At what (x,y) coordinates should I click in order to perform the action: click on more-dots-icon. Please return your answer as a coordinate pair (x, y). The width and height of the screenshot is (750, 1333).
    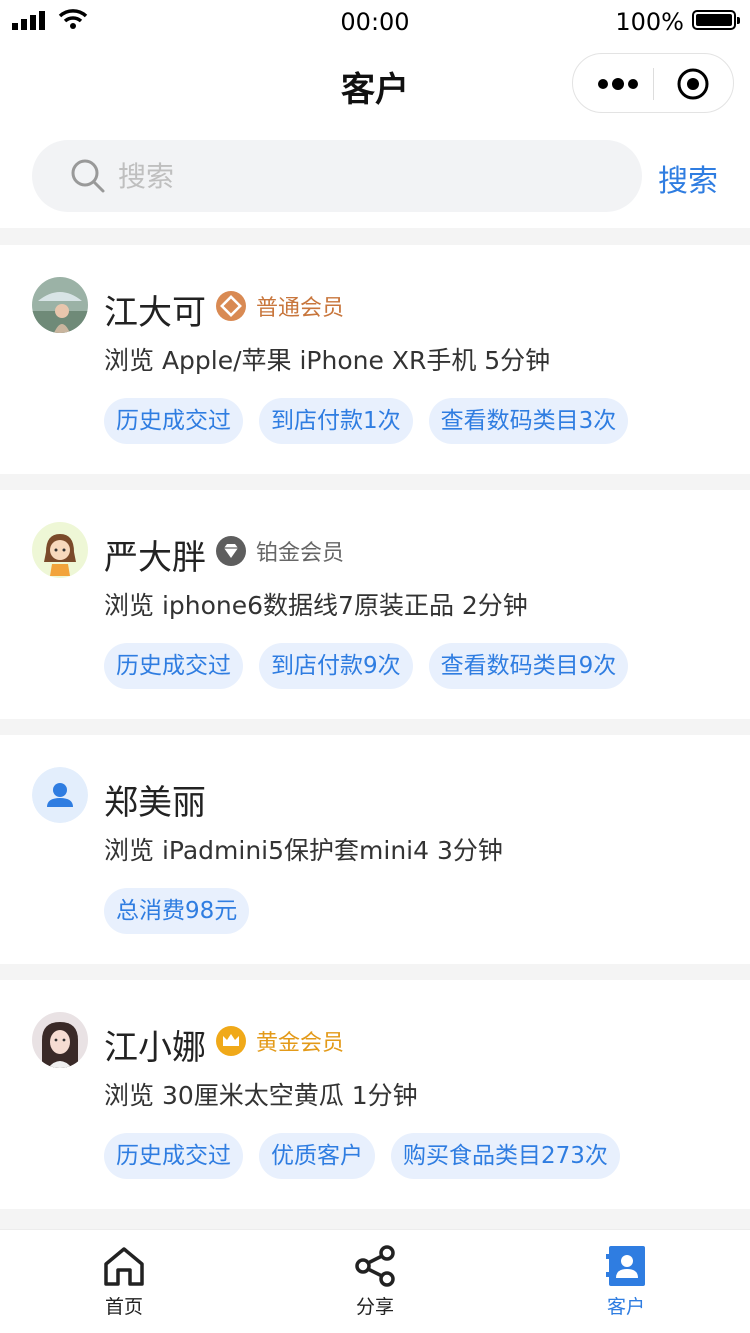
    Looking at the image, I should click on (618, 84).